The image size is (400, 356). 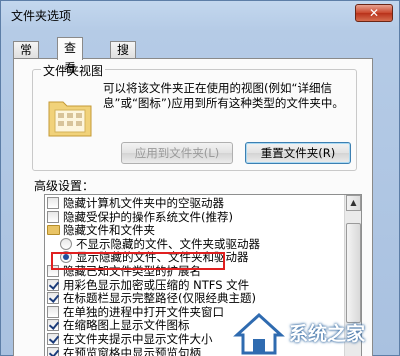 I want to click on setting-label: 在单独的进程中打开文件夹窗口, so click(x=143, y=311).